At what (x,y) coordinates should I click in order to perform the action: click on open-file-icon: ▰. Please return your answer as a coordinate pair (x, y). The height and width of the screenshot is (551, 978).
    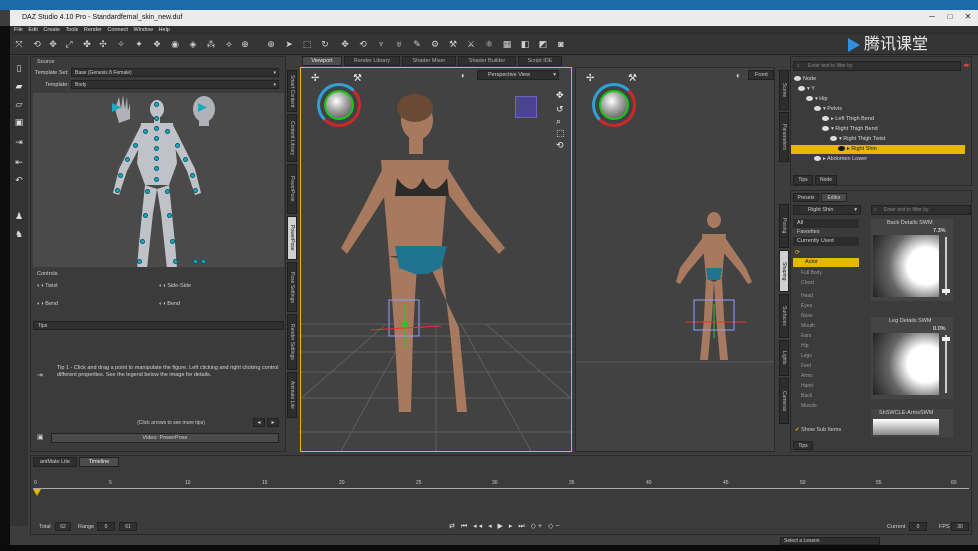
    Looking at the image, I should click on (19, 86).